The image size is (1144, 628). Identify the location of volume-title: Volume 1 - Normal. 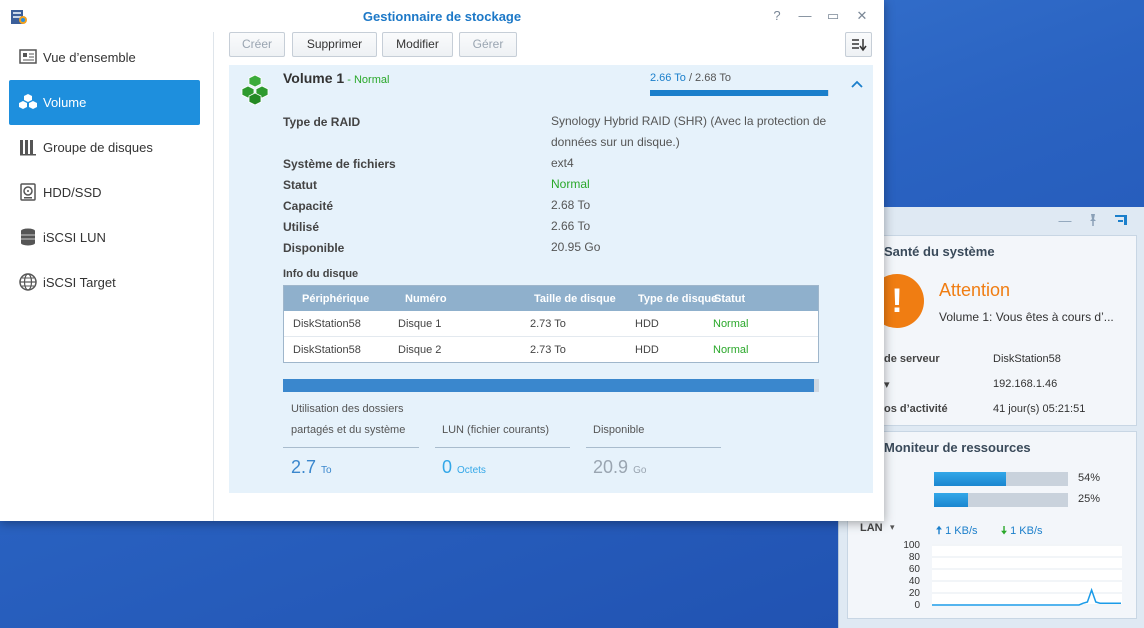
(336, 78).